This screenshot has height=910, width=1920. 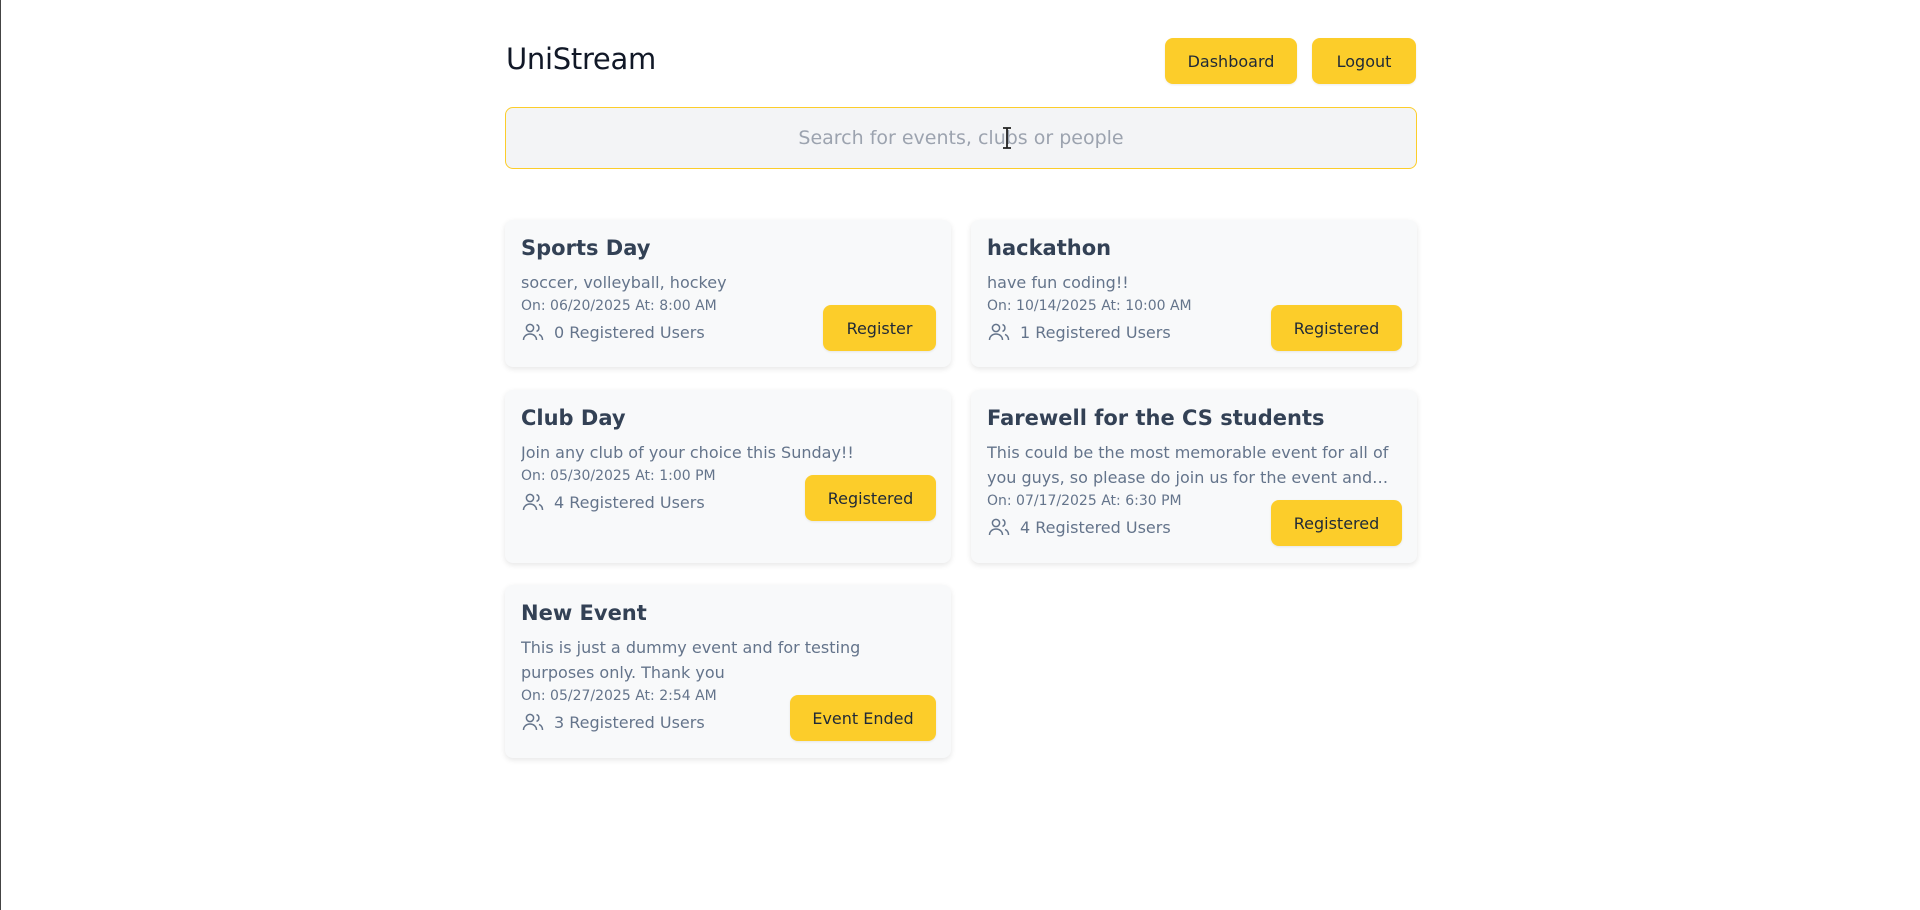 What do you see at coordinates (584, 613) in the screenshot?
I see `event-title: New Event` at bounding box center [584, 613].